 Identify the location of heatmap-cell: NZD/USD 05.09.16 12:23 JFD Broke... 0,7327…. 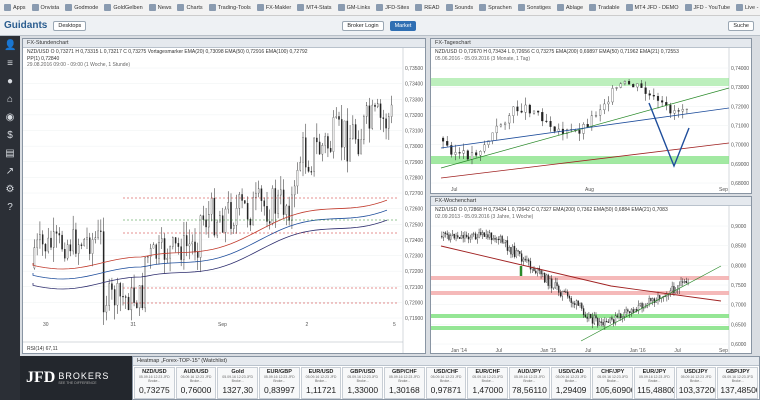
(154, 383).